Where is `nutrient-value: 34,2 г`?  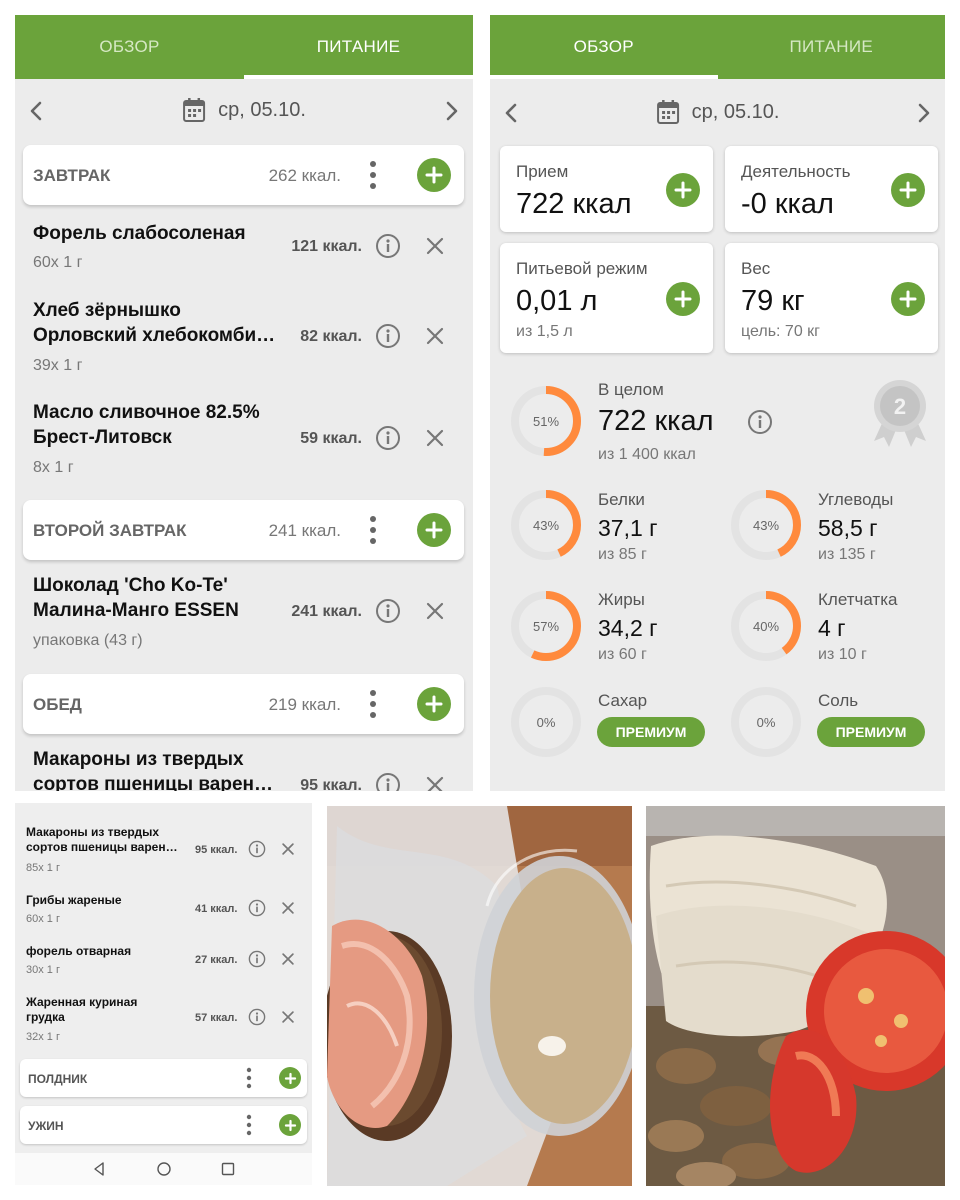
nutrient-value: 34,2 г is located at coordinates (628, 628).